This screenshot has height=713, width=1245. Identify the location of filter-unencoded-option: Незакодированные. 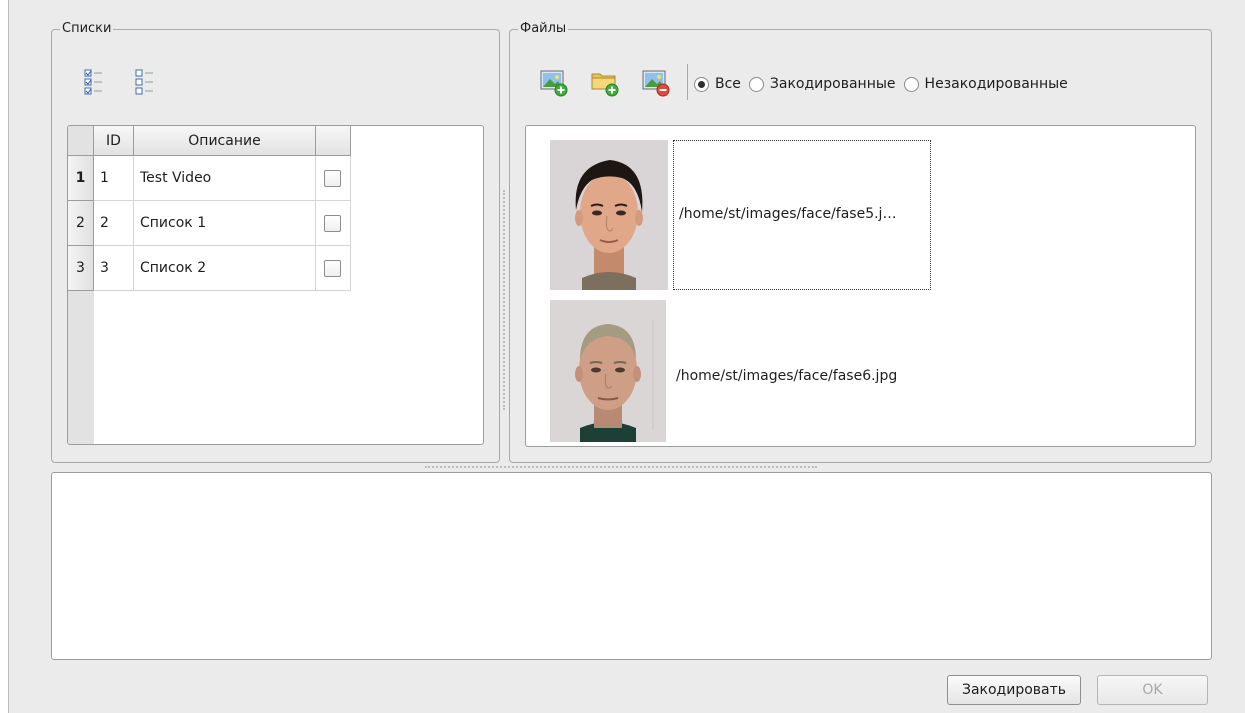
(985, 84).